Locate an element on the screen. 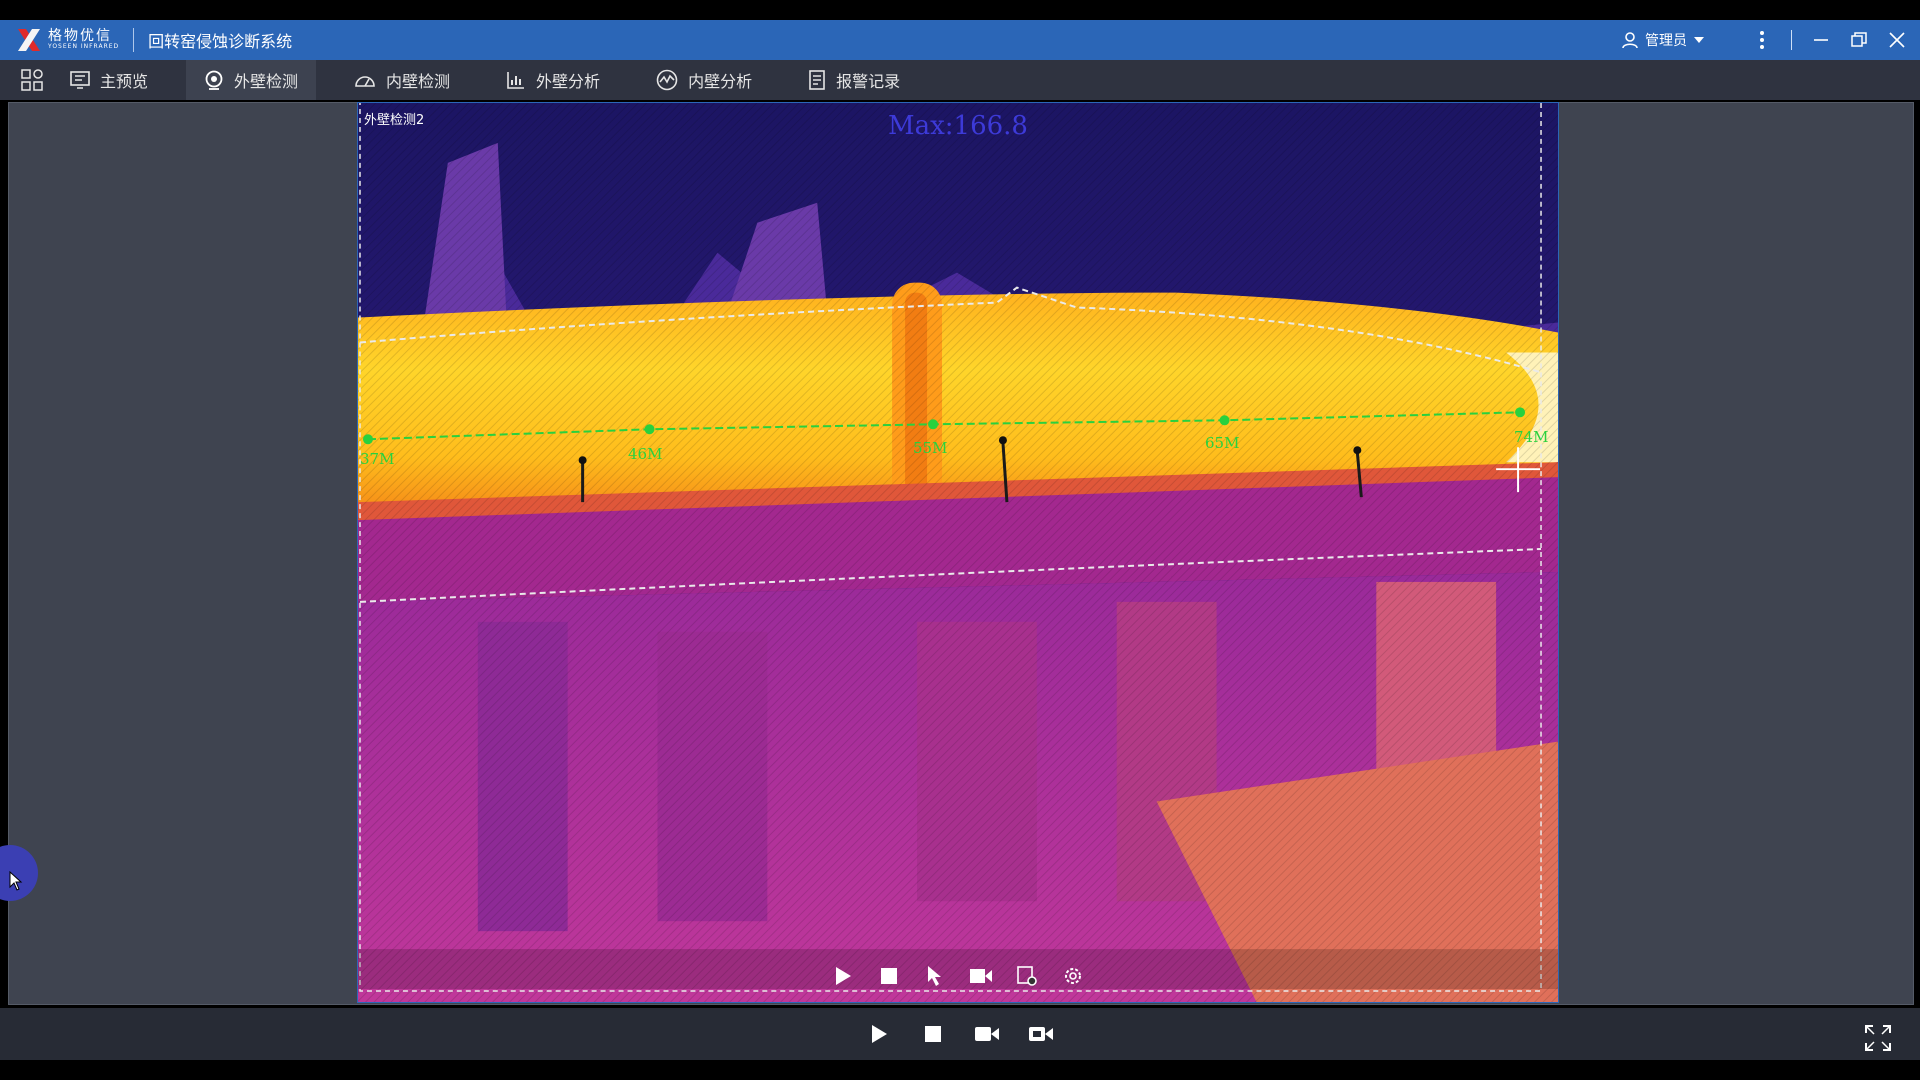 The width and height of the screenshot is (1920, 1080). tab-alarm-records: 报警记录 is located at coordinates (854, 80).